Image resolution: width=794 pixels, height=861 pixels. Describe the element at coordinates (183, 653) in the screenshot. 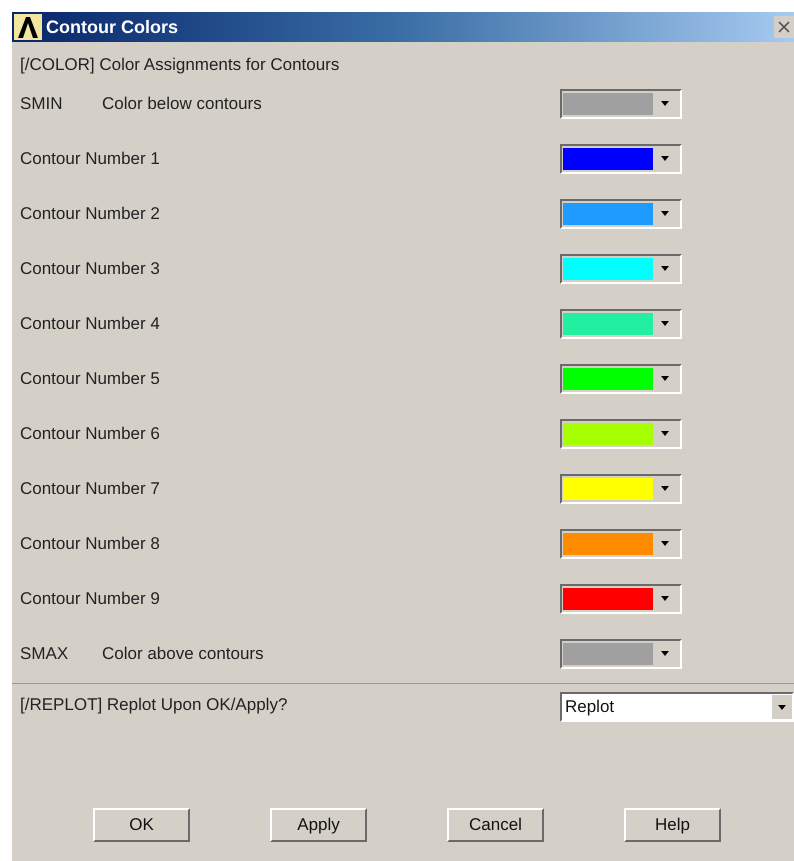

I see `row-label: Color above contours` at that location.